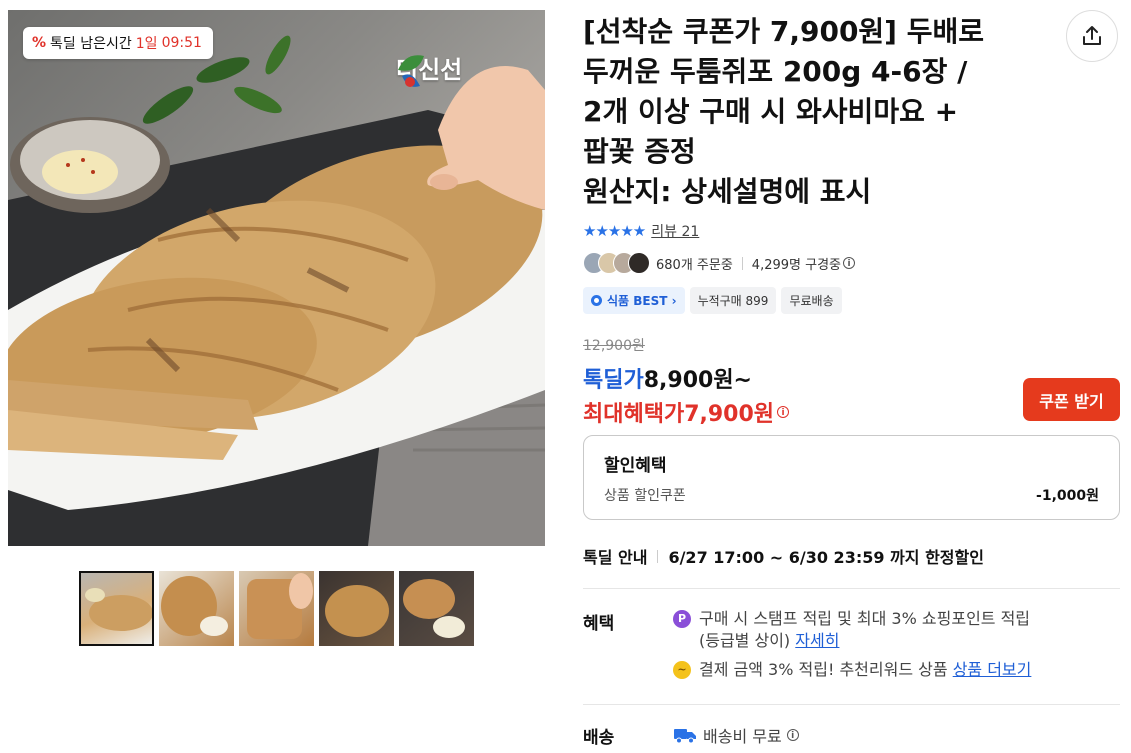  Describe the element at coordinates (645, 496) in the screenshot. I see `discount-item-label: 상품 할인쿠폰` at that location.